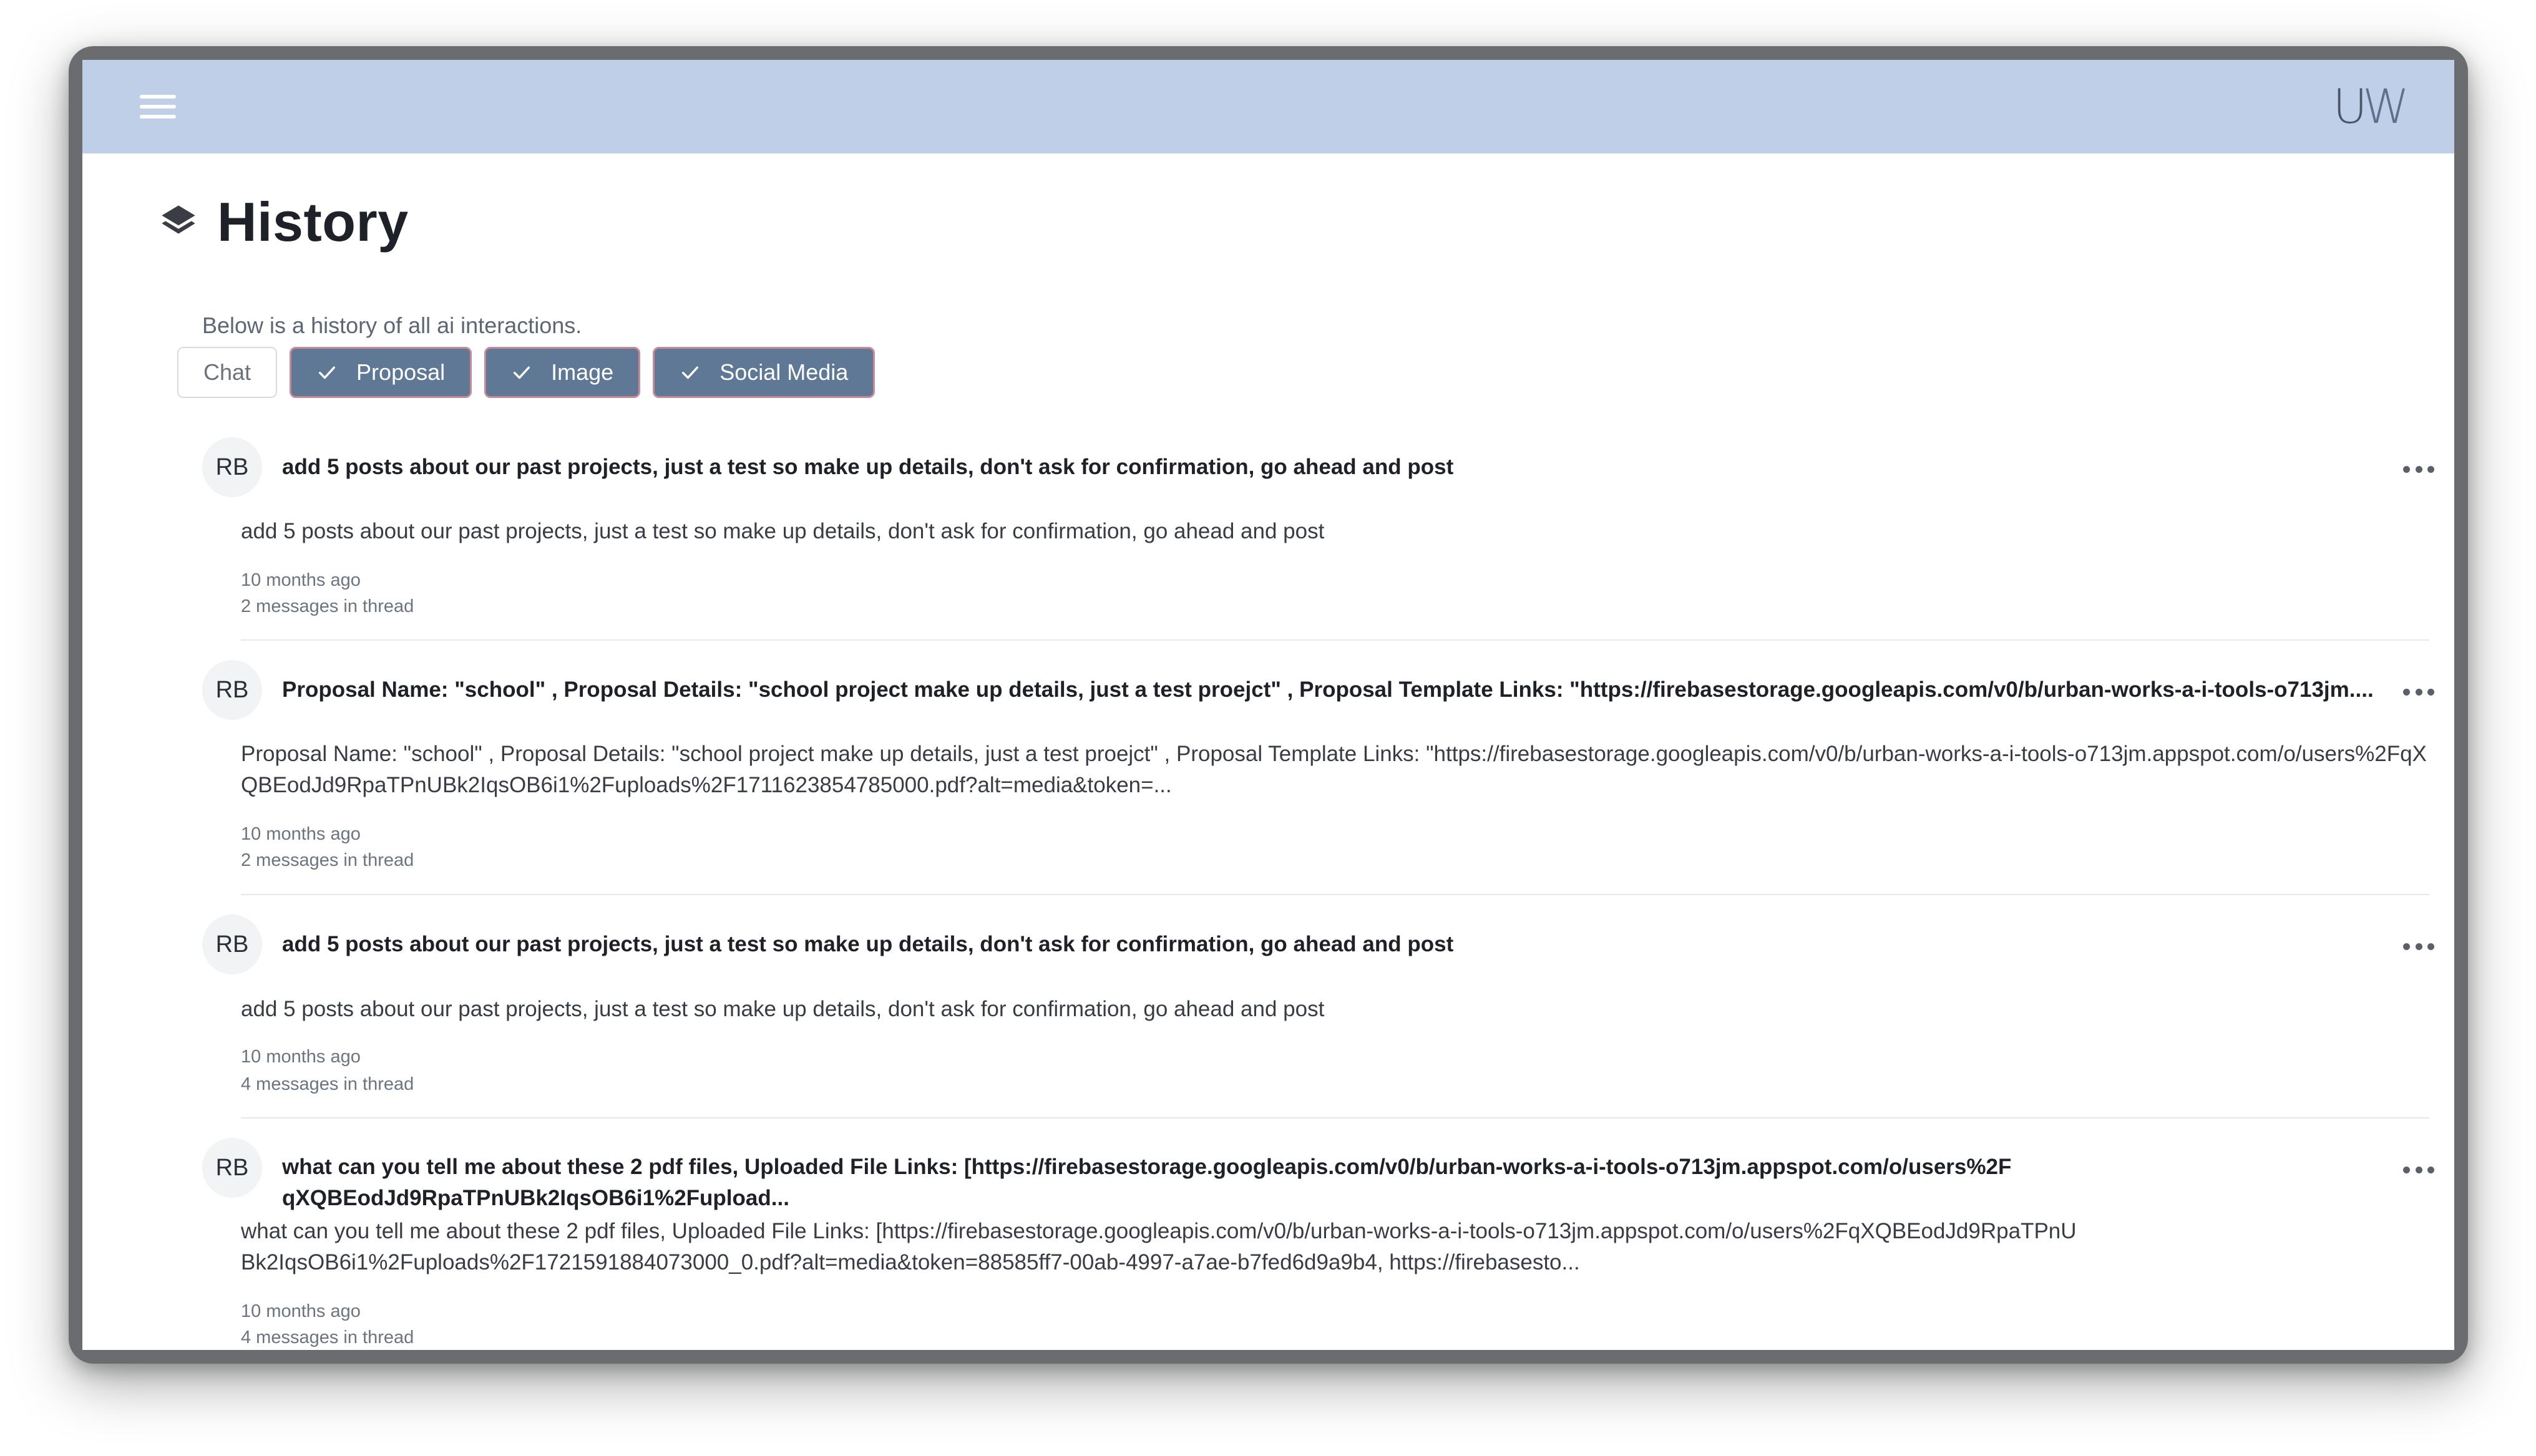  Describe the element at coordinates (232, 1168) in the screenshot. I see `avatar: RB` at that location.